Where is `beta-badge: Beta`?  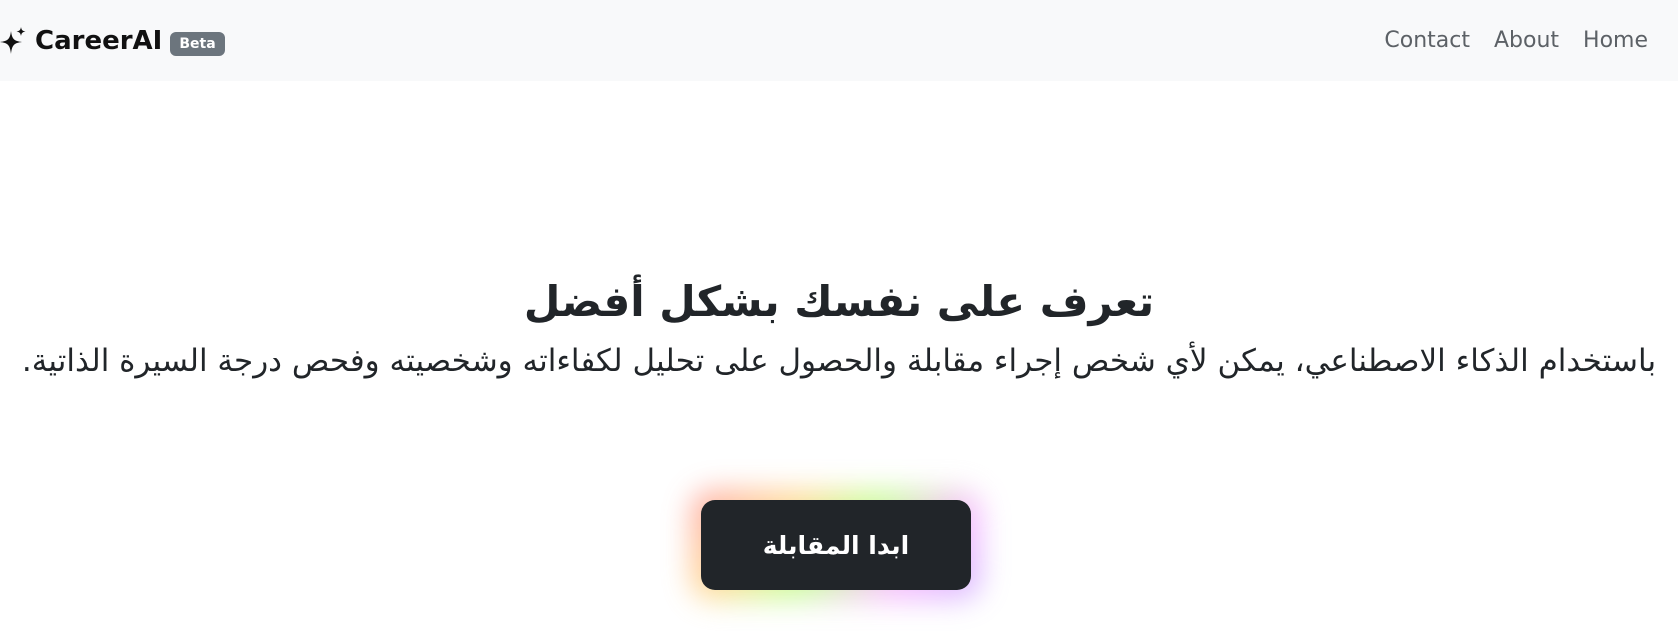
beta-badge: Beta is located at coordinates (197, 43).